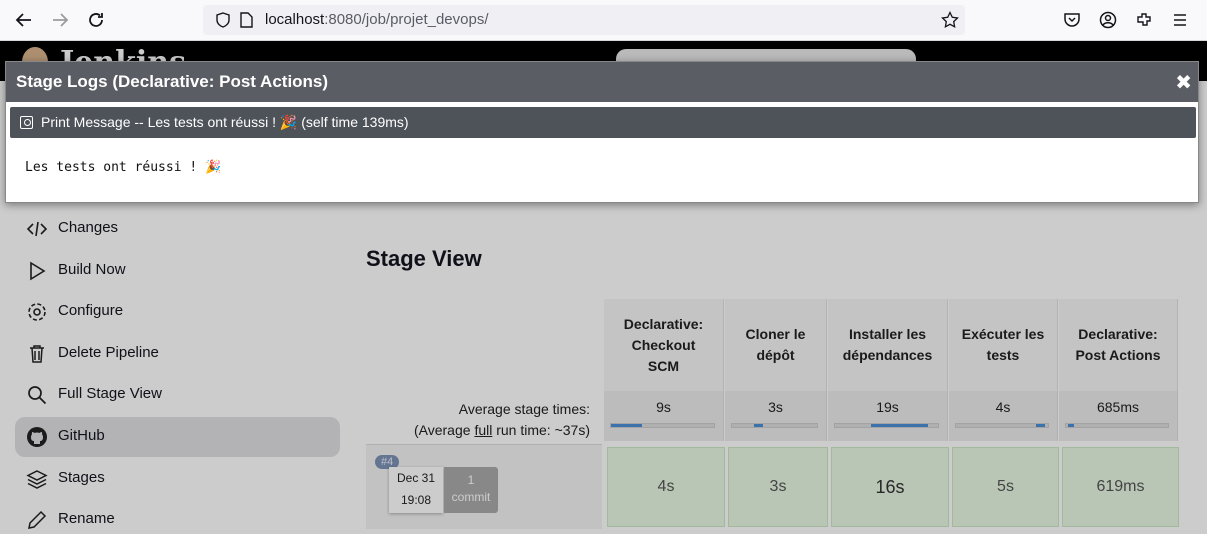 The image size is (1207, 534). What do you see at coordinates (1180, 20) in the screenshot?
I see `menu-icon` at bounding box center [1180, 20].